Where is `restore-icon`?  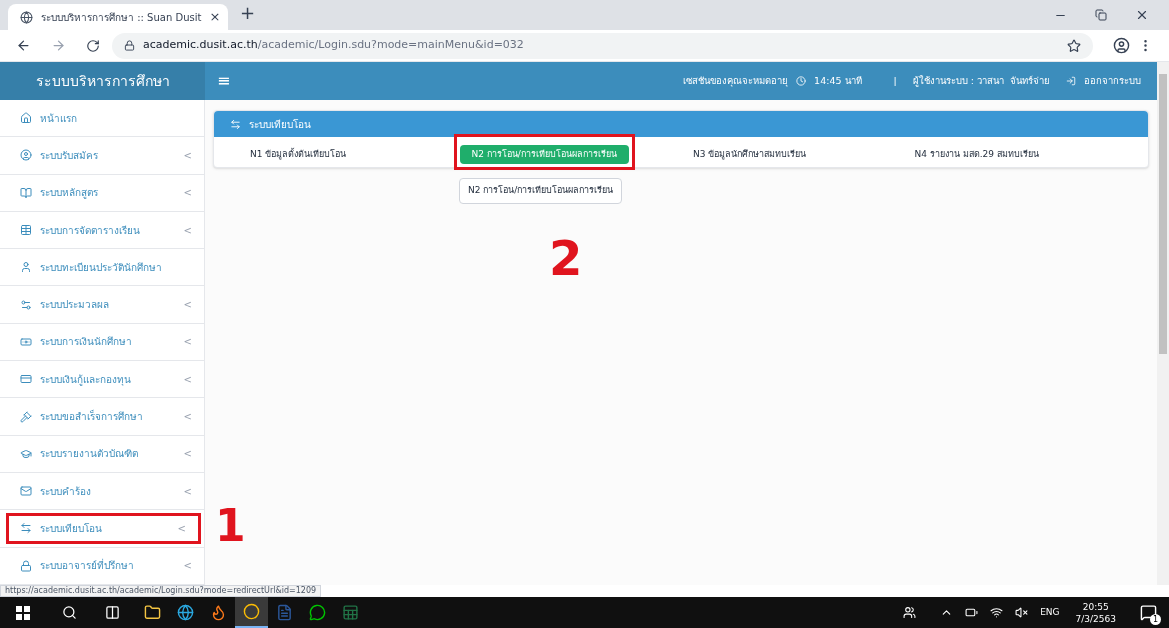
restore-icon is located at coordinates (1101, 15).